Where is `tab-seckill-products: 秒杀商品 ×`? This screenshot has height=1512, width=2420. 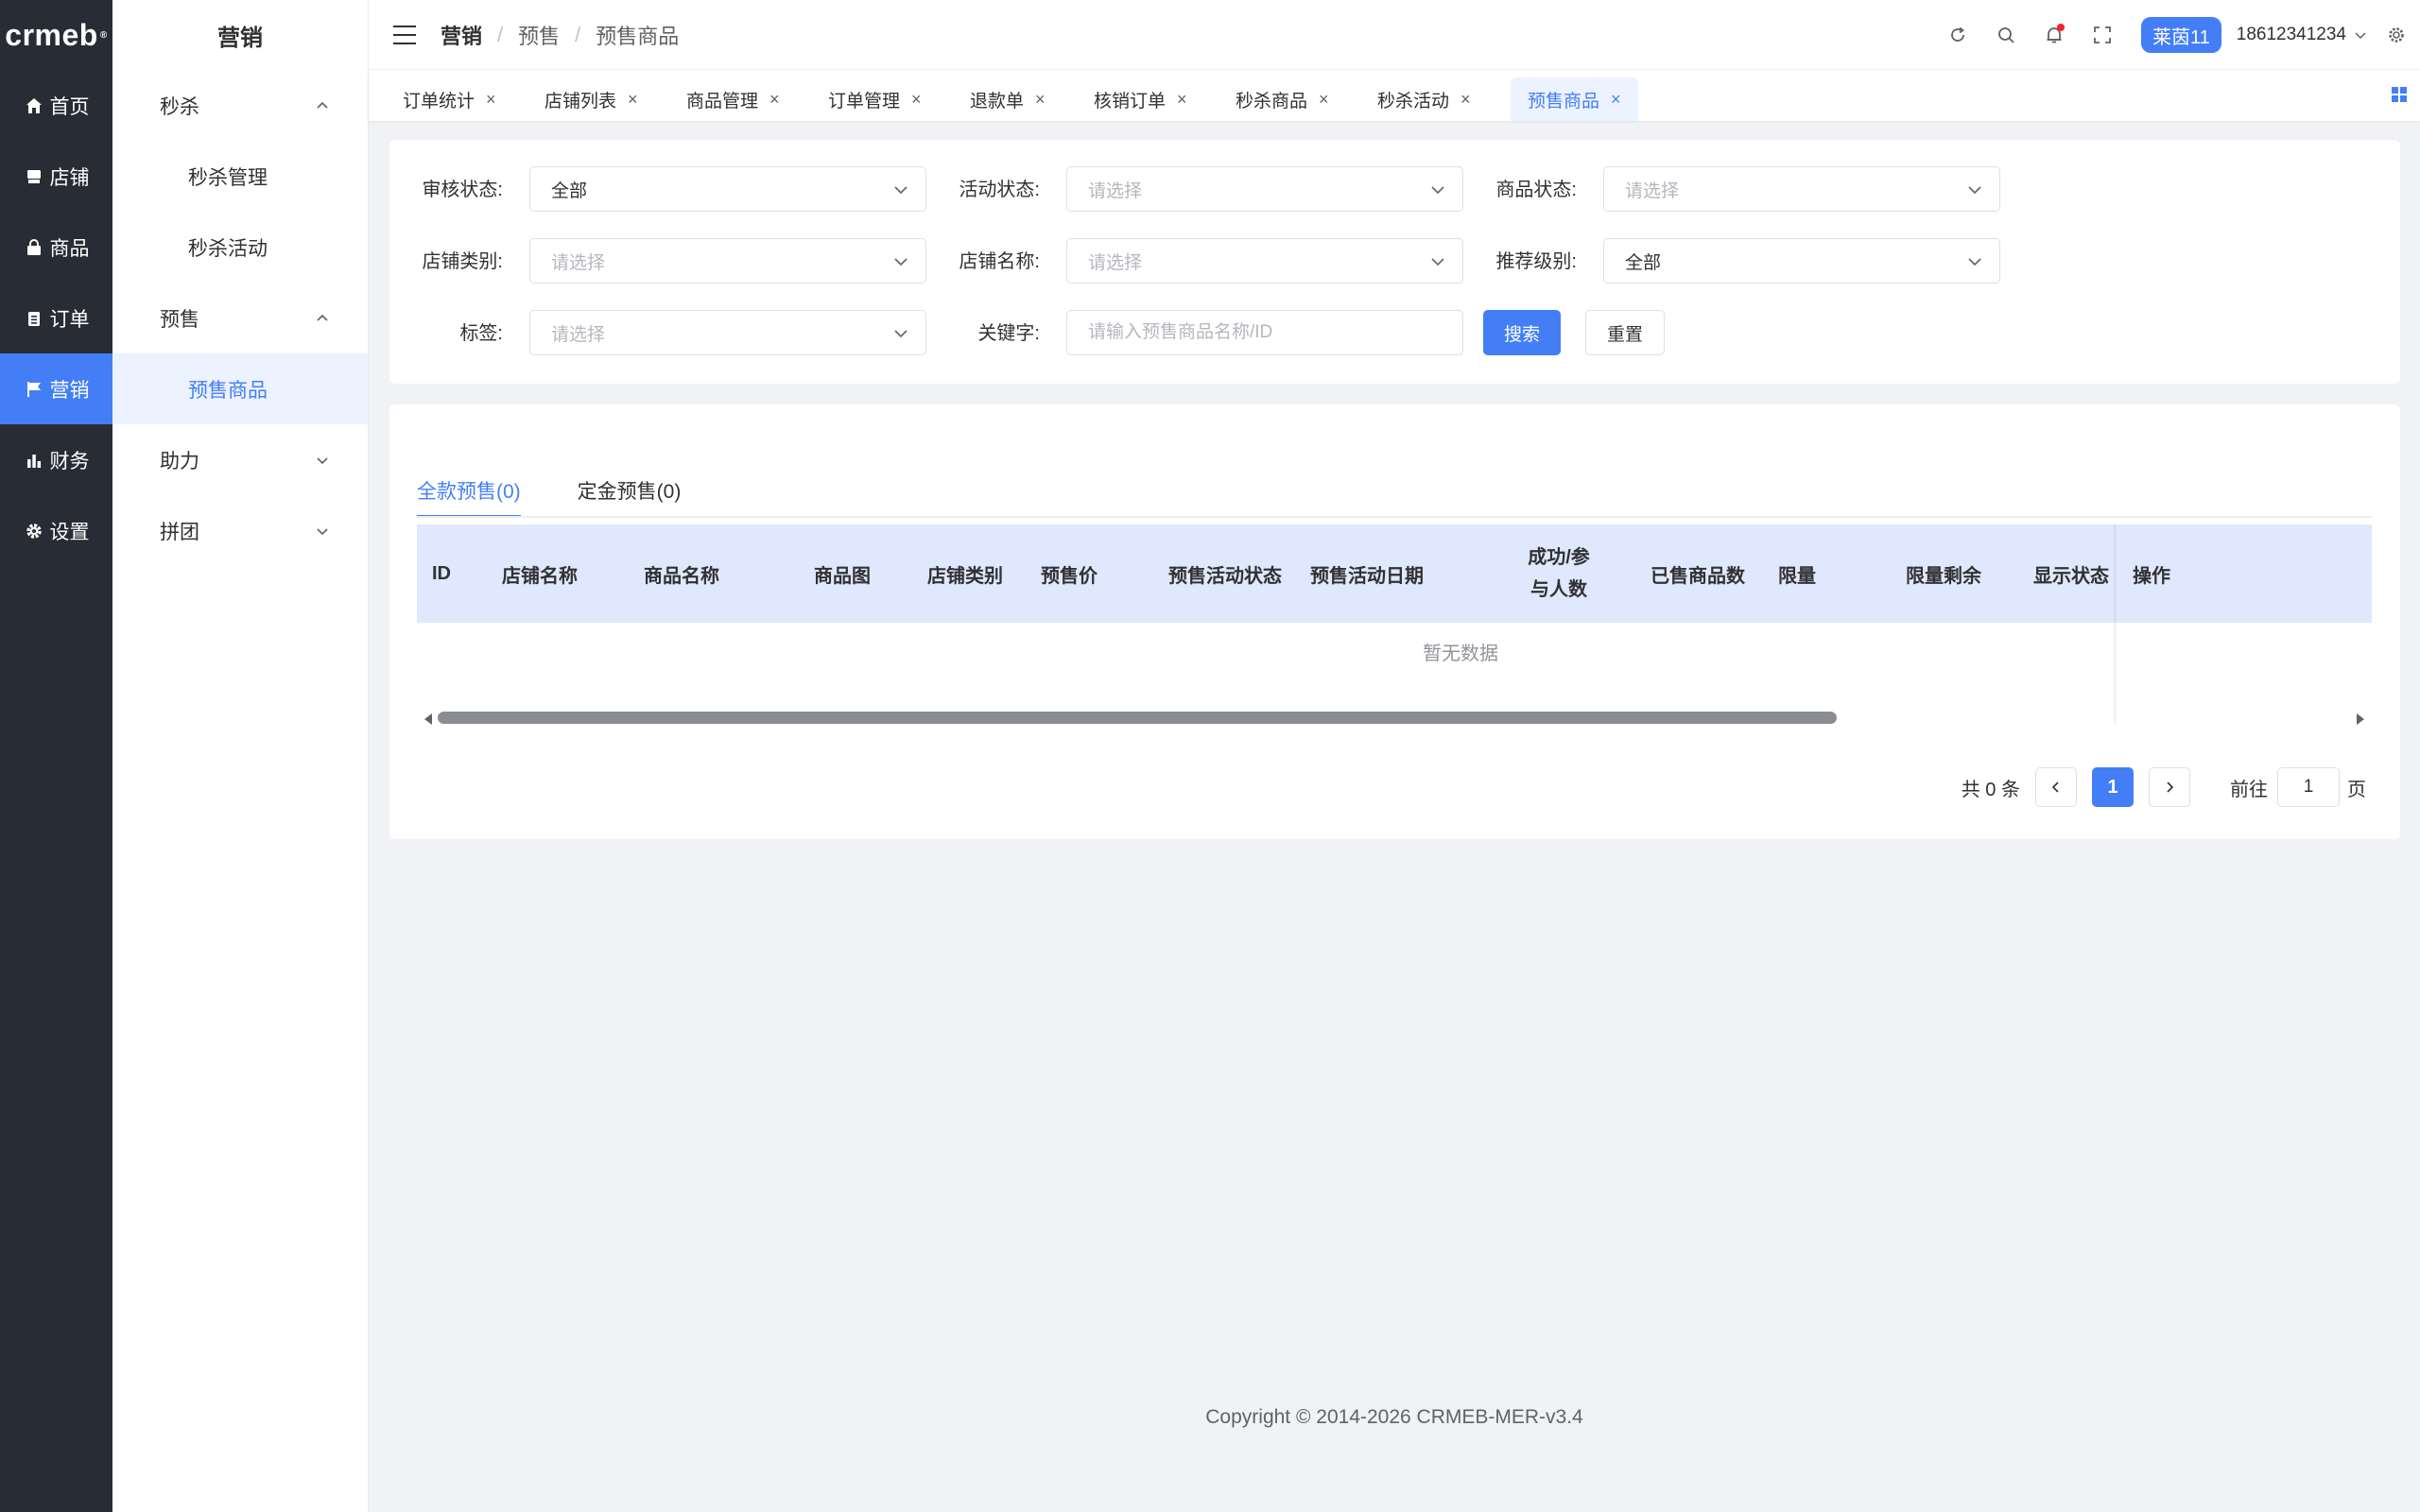 tab-seckill-products: 秒杀商品 × is located at coordinates (1282, 99).